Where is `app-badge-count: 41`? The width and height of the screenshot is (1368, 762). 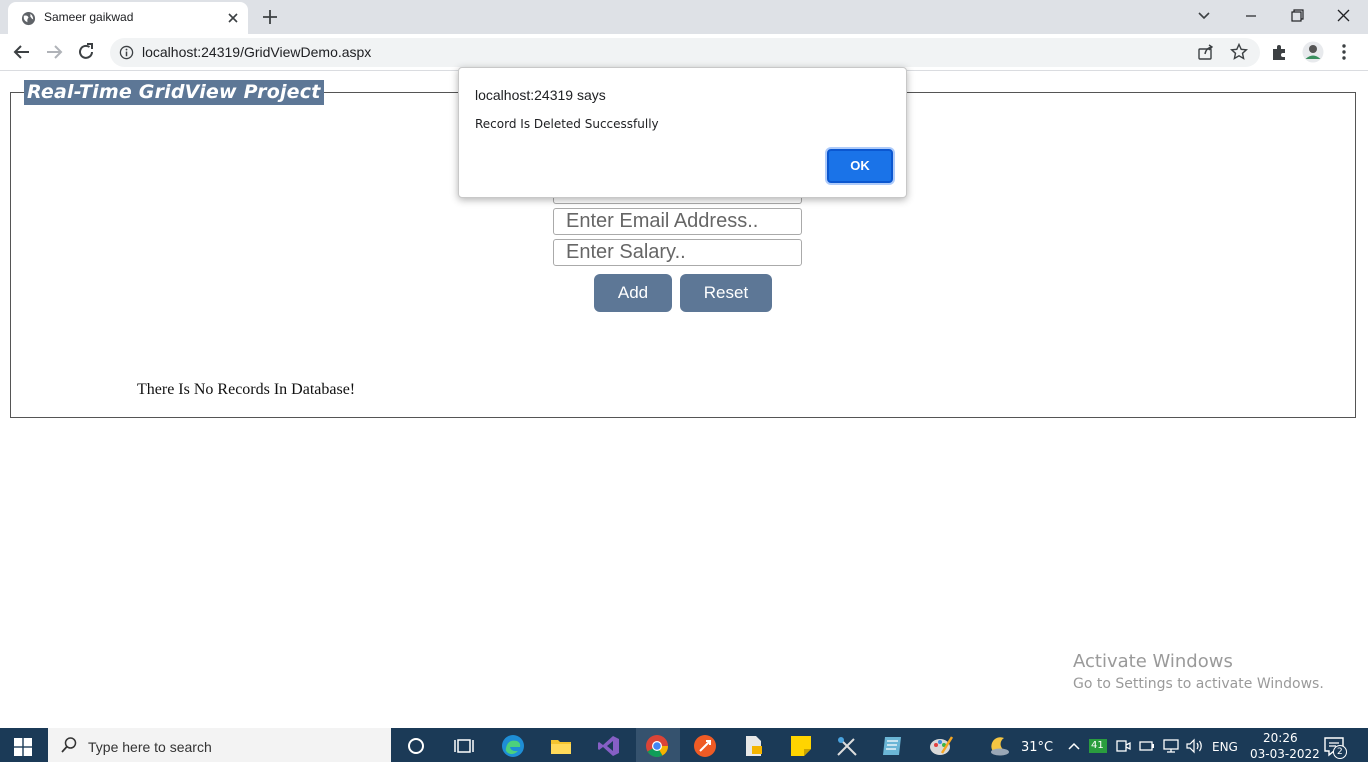
app-badge-count: 41 is located at coordinates (1097, 745).